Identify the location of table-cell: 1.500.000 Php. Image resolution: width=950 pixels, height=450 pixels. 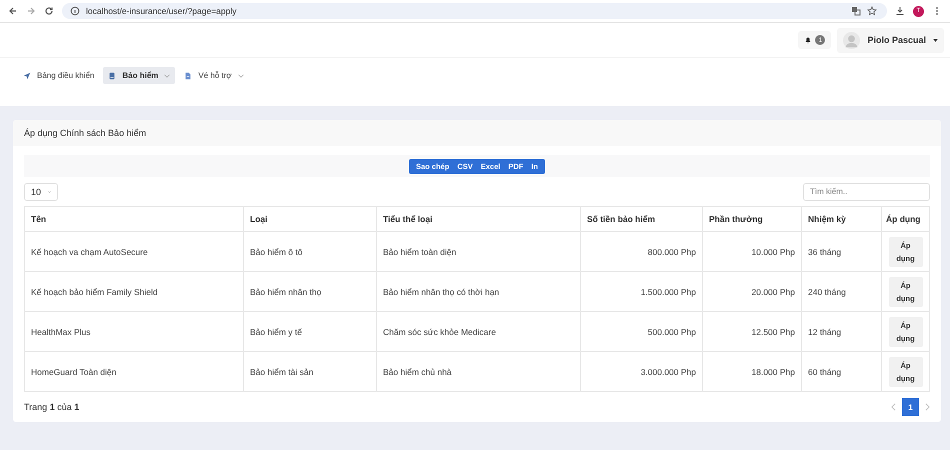
(641, 292).